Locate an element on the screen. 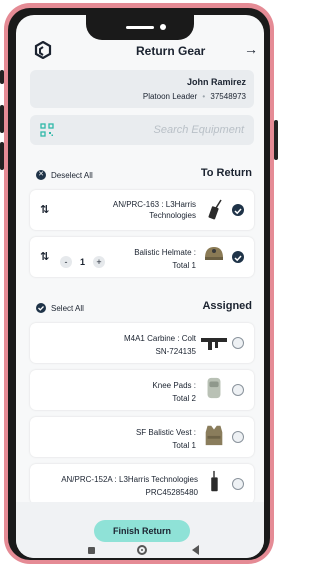 The image size is (320, 567). quantity-stepper: - 1 + is located at coordinates (83, 262).